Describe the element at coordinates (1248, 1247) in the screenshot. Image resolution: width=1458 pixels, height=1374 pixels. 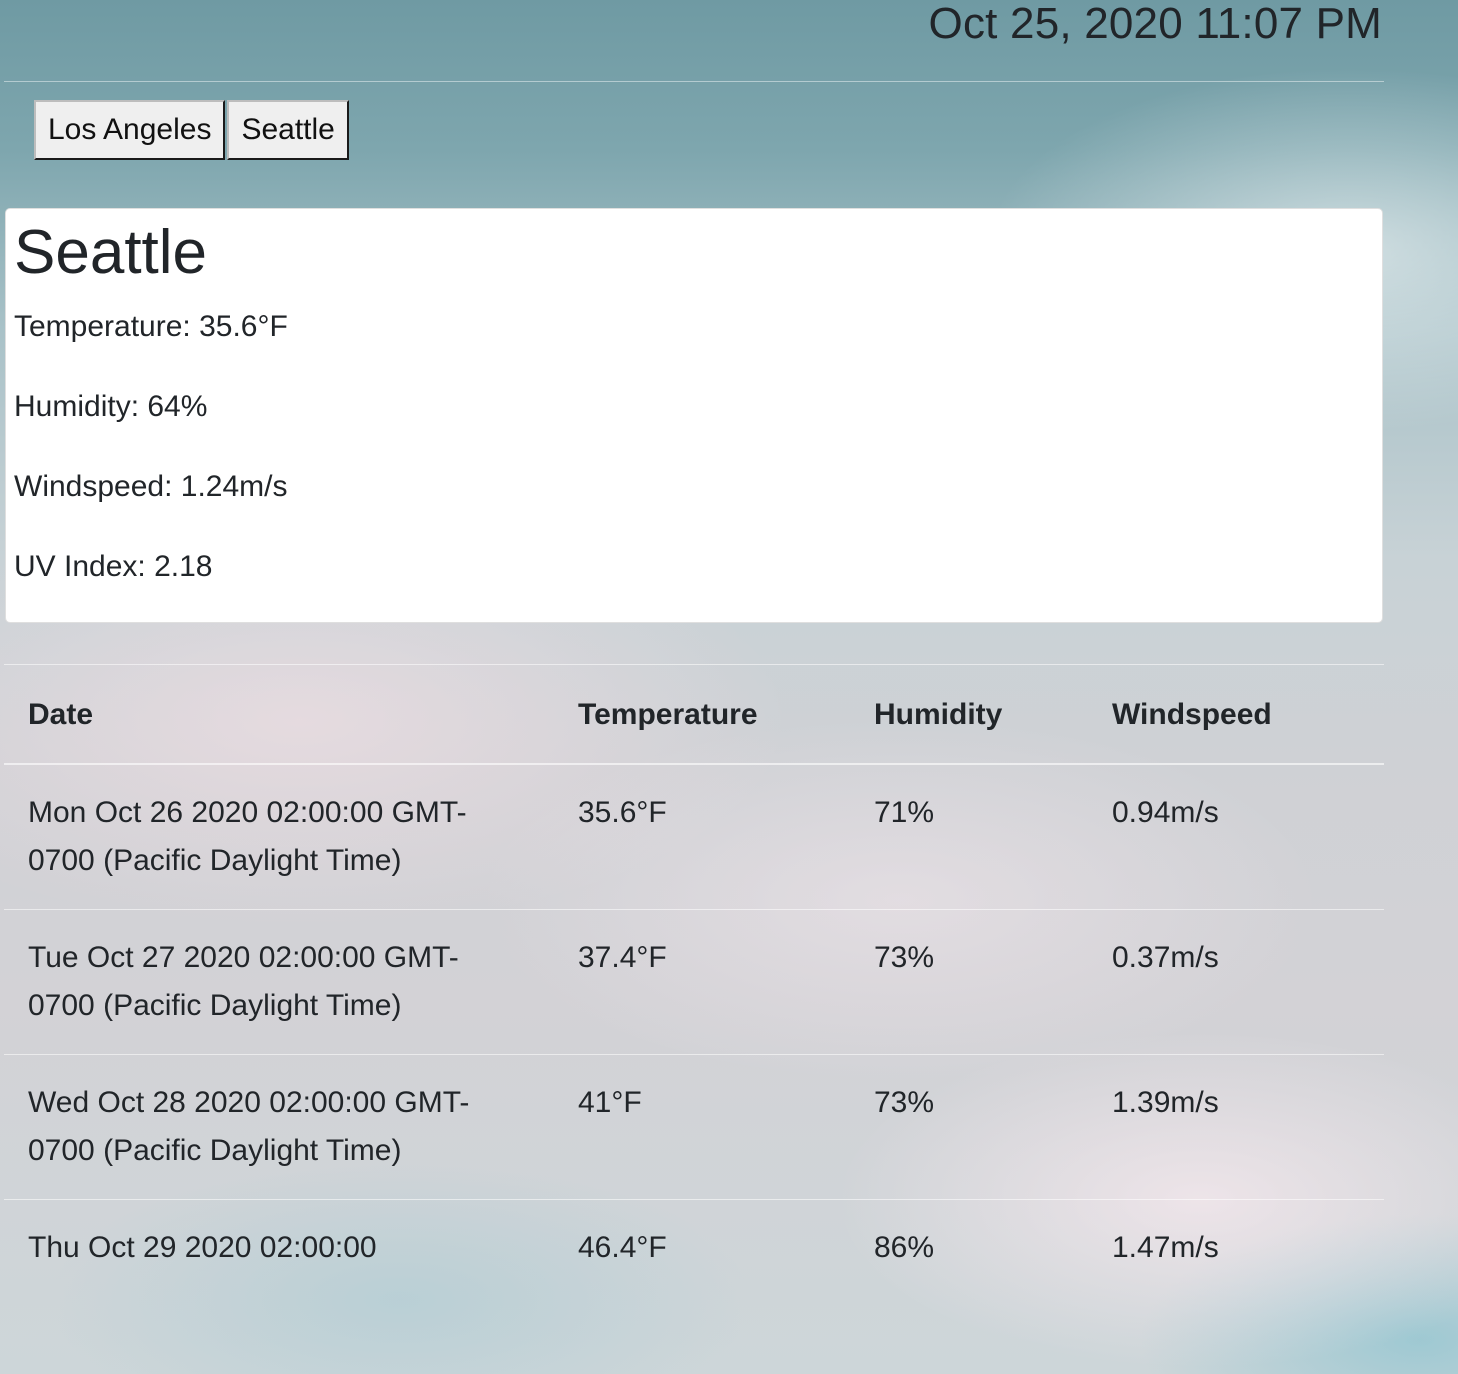
I see `forecast-windspeed: 1.47m/s` at that location.